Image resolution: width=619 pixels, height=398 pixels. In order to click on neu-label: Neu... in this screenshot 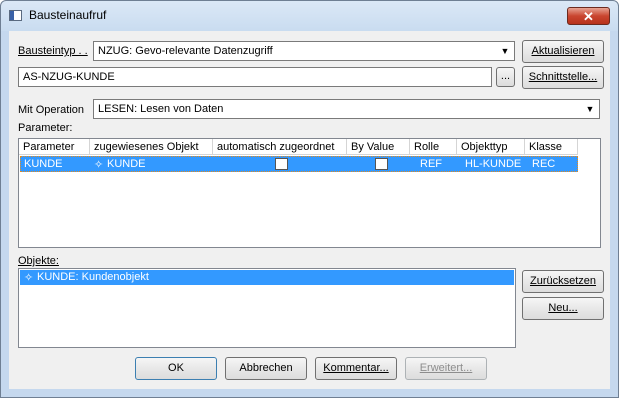, I will do `click(563, 308)`.